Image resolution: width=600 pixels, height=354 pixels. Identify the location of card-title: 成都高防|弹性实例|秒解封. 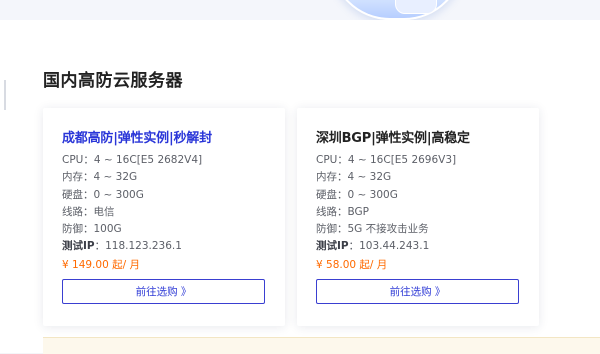
(137, 136).